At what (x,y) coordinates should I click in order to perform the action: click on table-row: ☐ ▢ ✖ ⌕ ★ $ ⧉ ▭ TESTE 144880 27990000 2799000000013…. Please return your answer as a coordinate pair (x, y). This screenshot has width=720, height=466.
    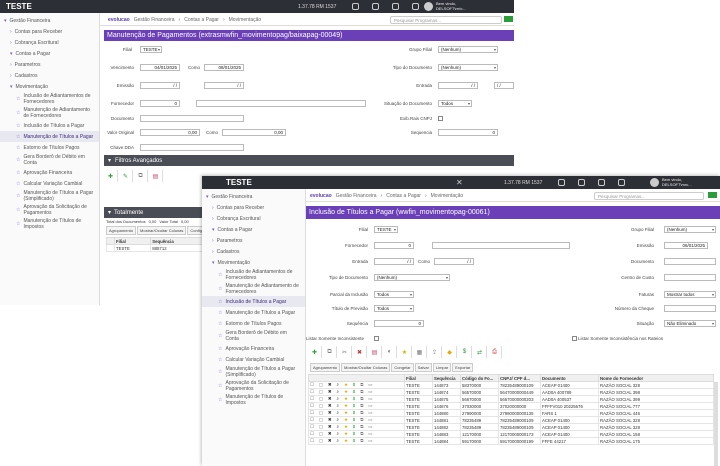
    Looking at the image, I should click on (511, 413).